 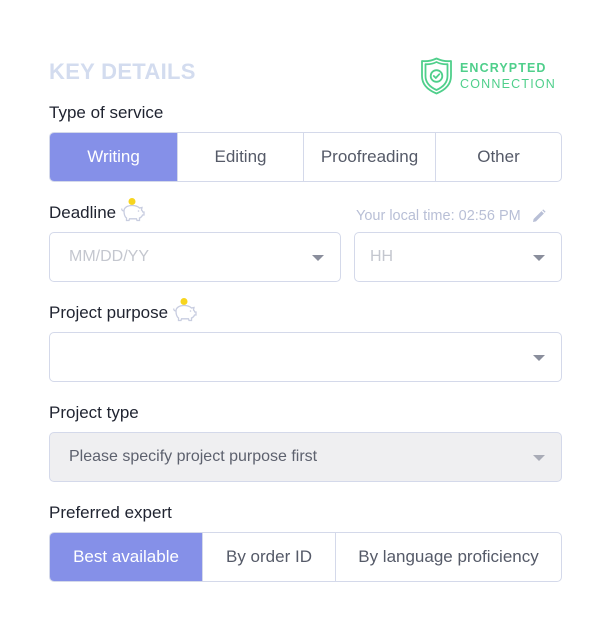 I want to click on section-title: KEY DETAILS, so click(x=122, y=71).